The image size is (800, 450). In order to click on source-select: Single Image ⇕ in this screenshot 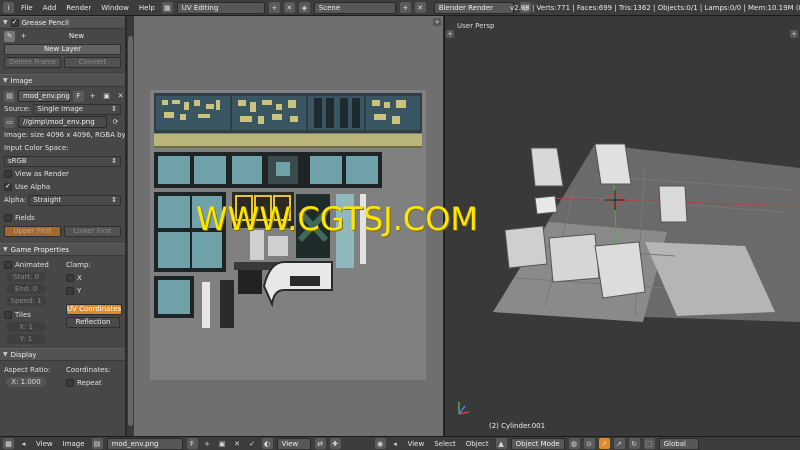, I will do `click(77, 109)`.